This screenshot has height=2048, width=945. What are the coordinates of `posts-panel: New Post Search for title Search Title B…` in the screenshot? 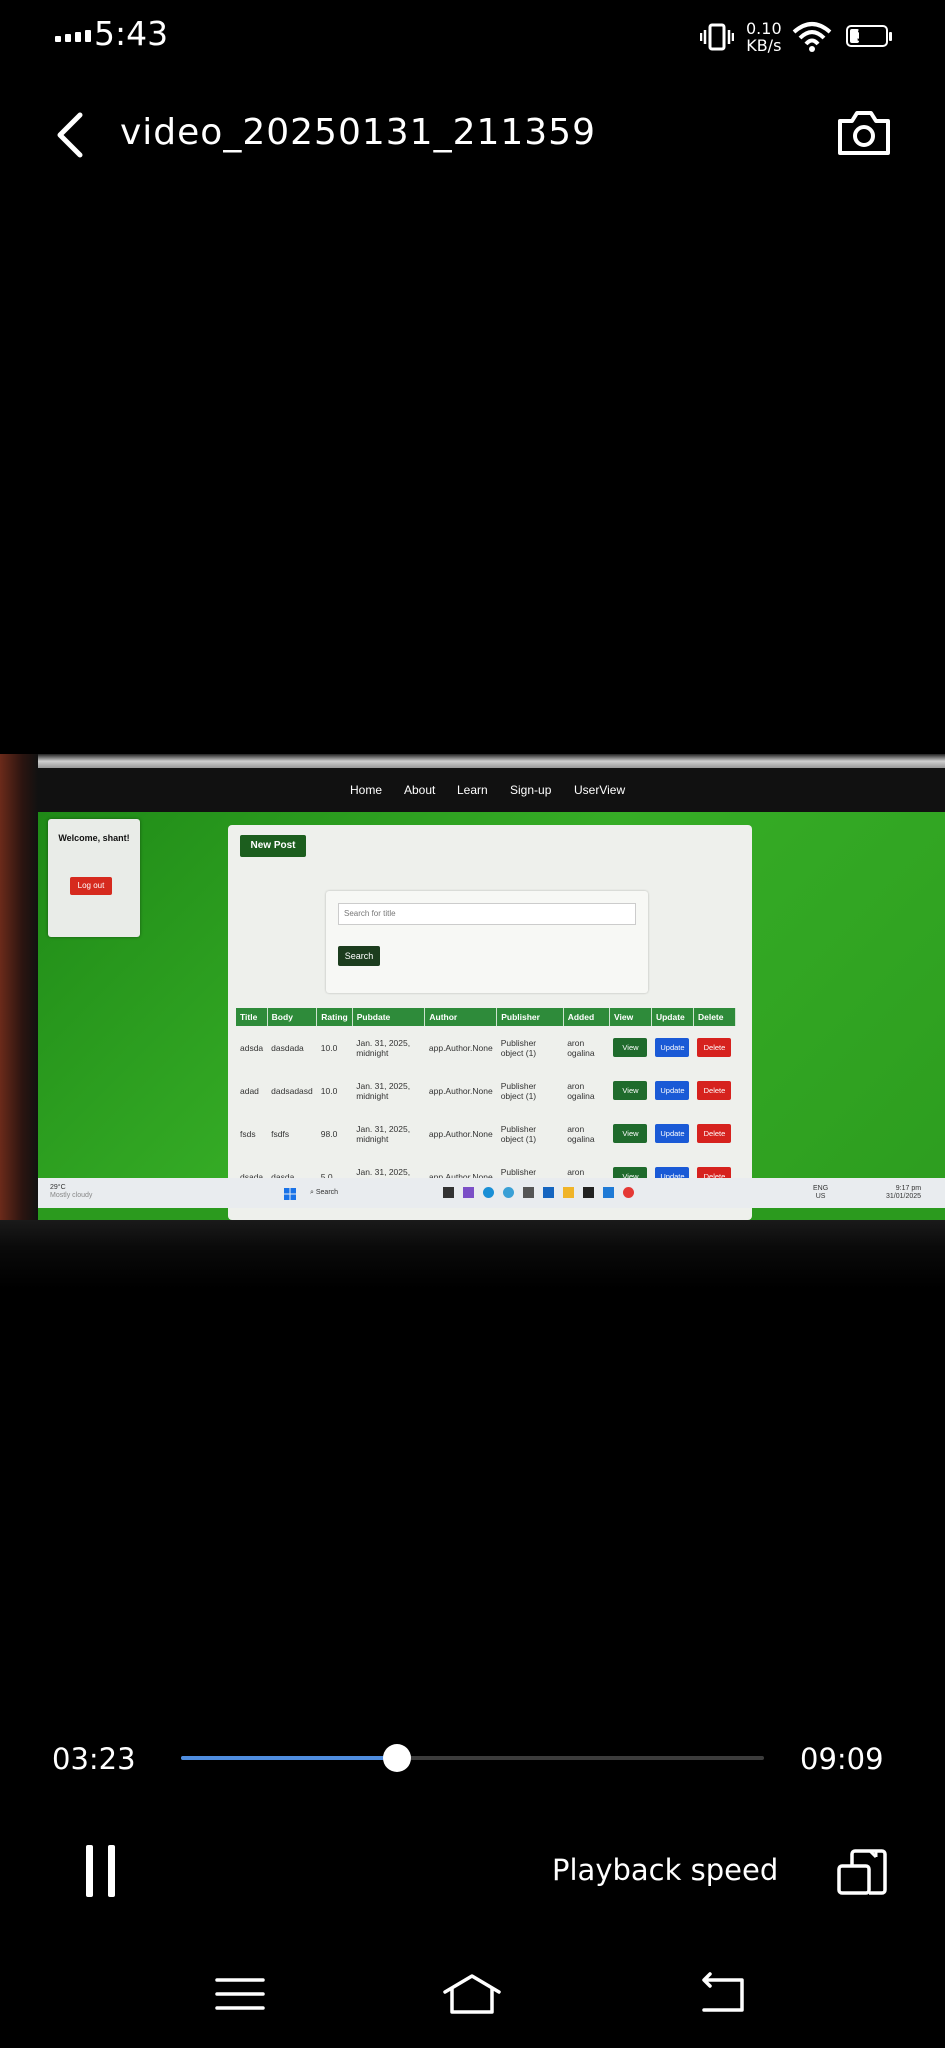 It's located at (490, 1022).